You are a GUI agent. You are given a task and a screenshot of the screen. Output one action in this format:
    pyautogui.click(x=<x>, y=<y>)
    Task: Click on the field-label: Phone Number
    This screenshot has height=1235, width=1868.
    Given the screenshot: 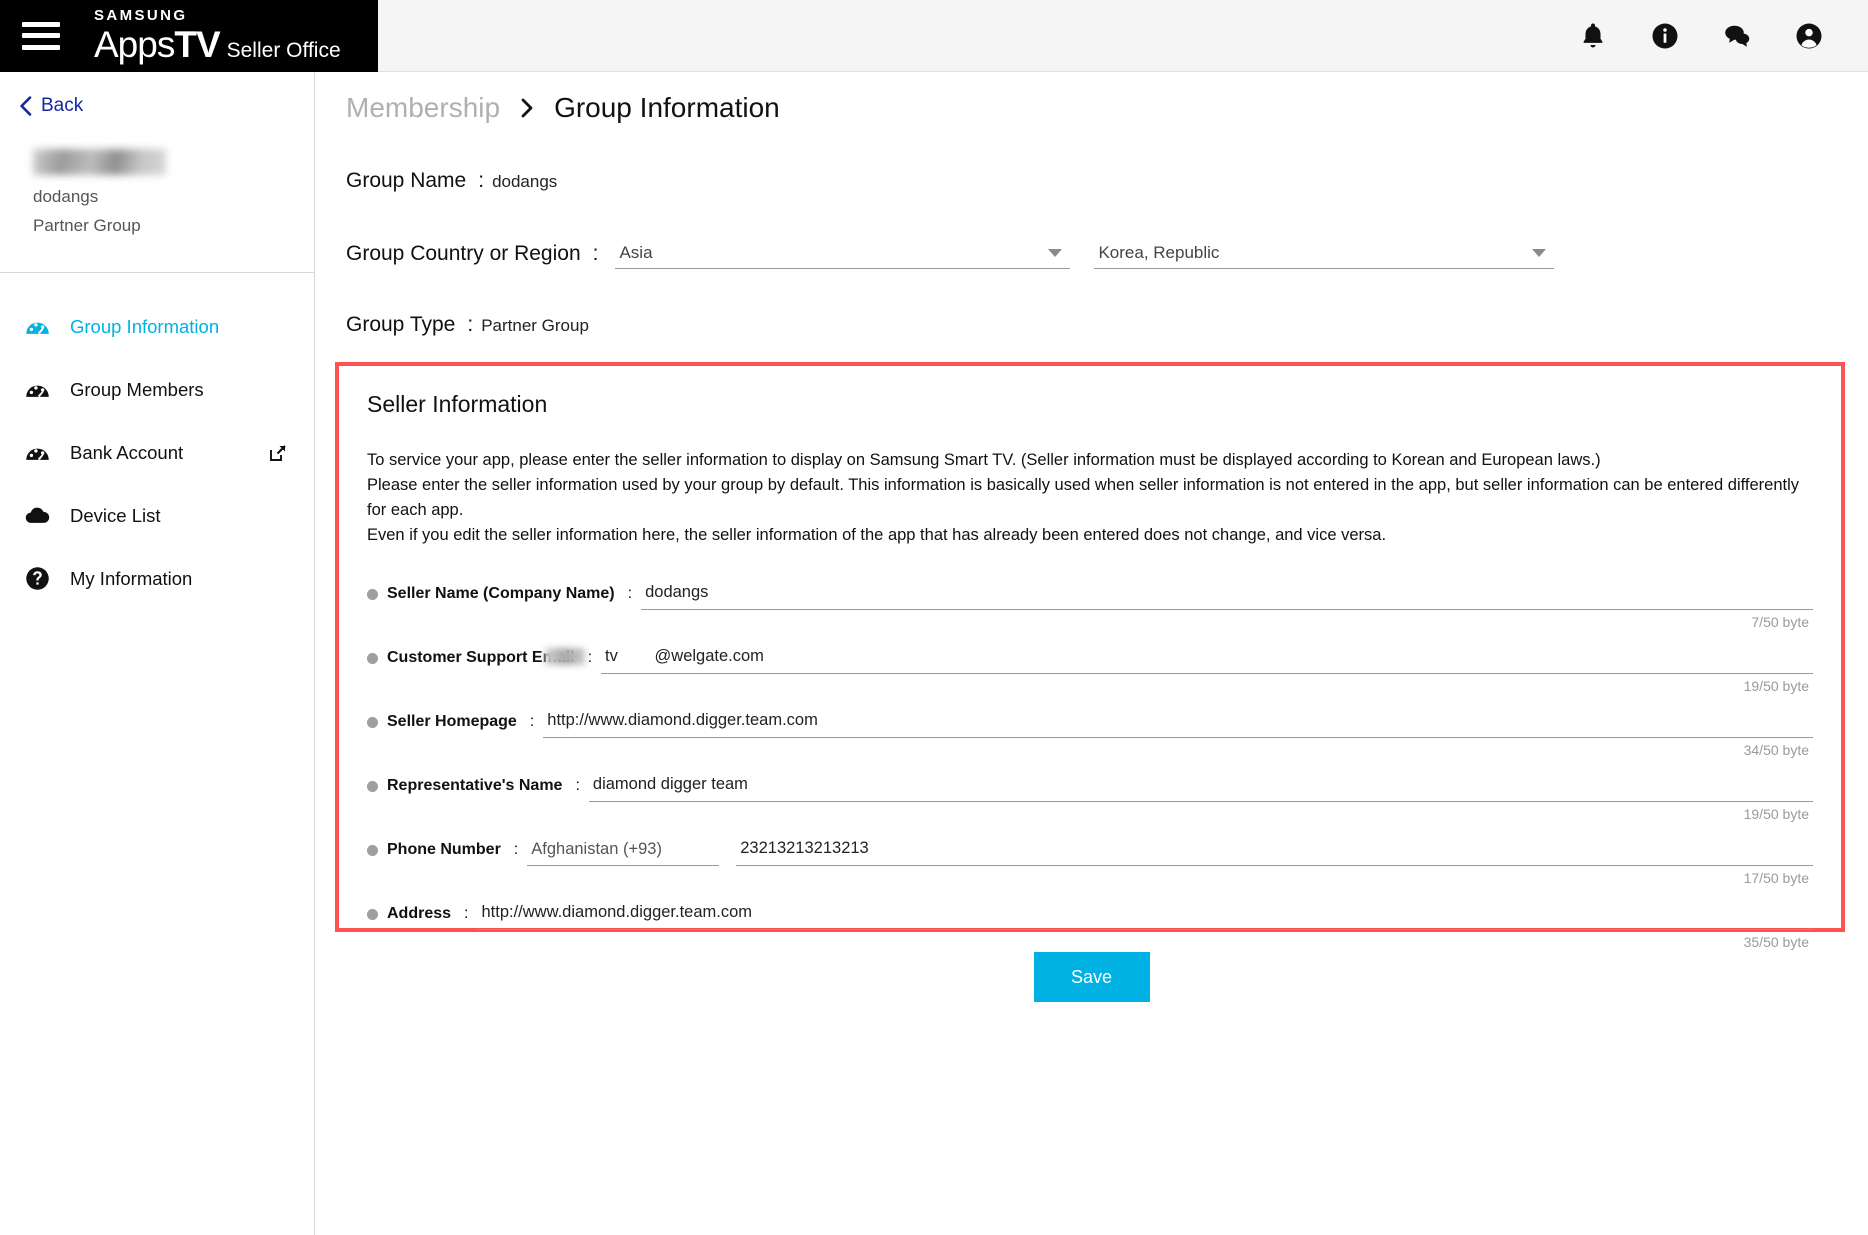 What is the action you would take?
    pyautogui.click(x=444, y=850)
    